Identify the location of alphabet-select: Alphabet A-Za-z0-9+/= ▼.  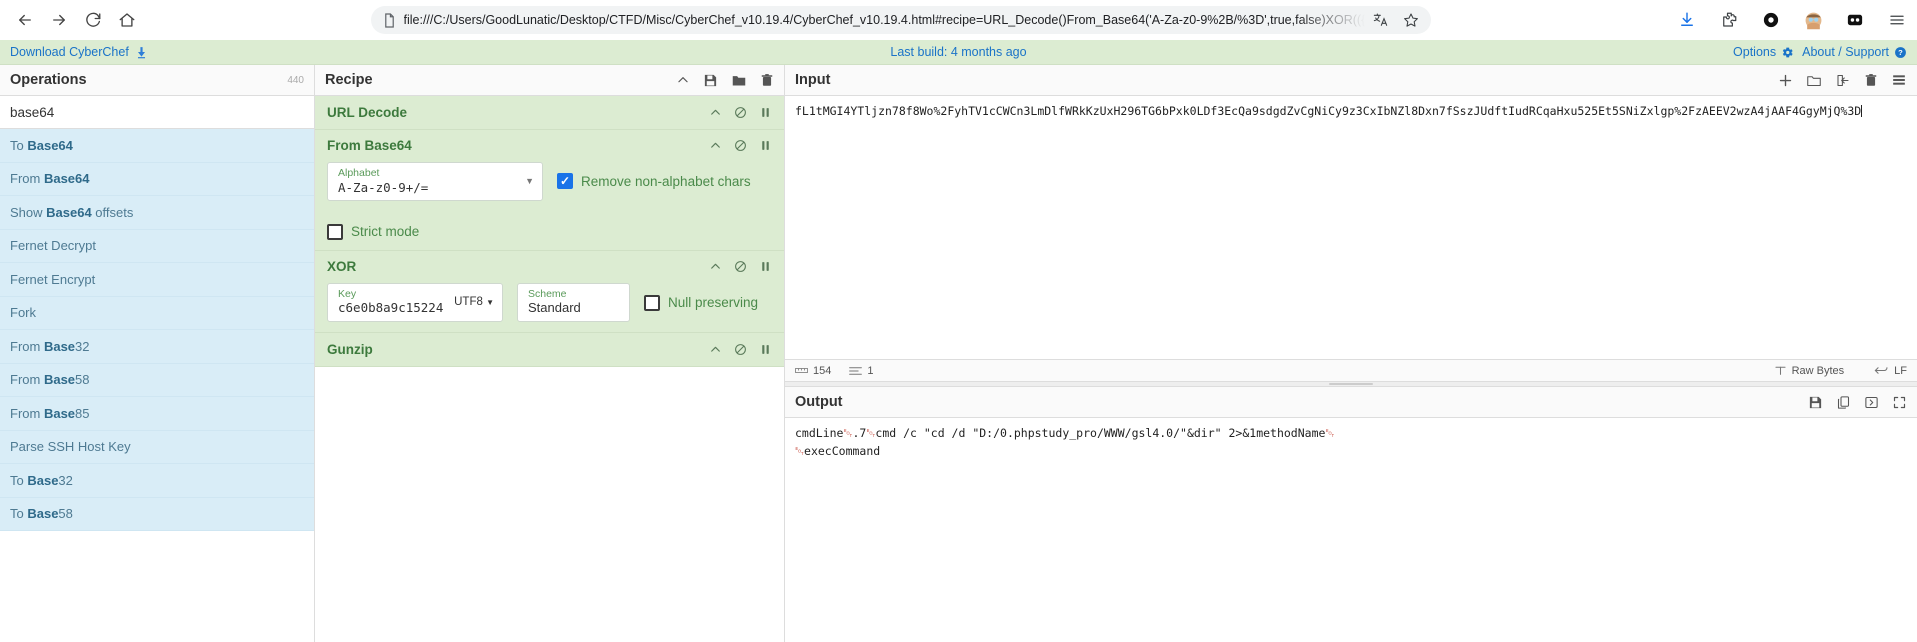
(435, 181).